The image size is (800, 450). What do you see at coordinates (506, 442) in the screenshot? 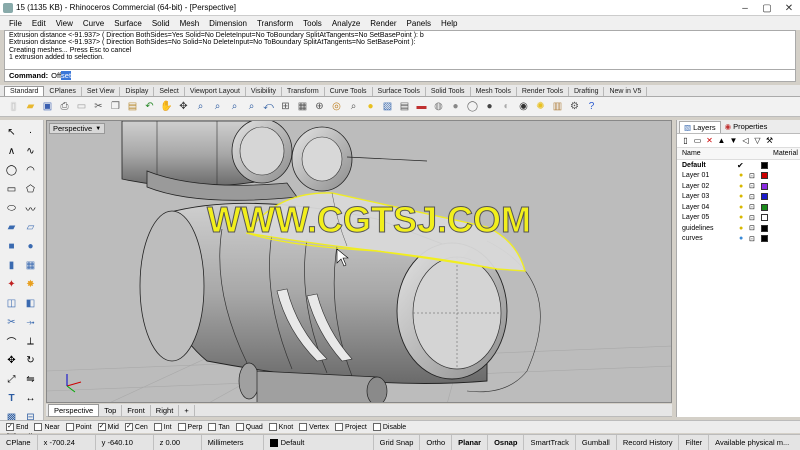
I see `status-osnap: Osnap` at bounding box center [506, 442].